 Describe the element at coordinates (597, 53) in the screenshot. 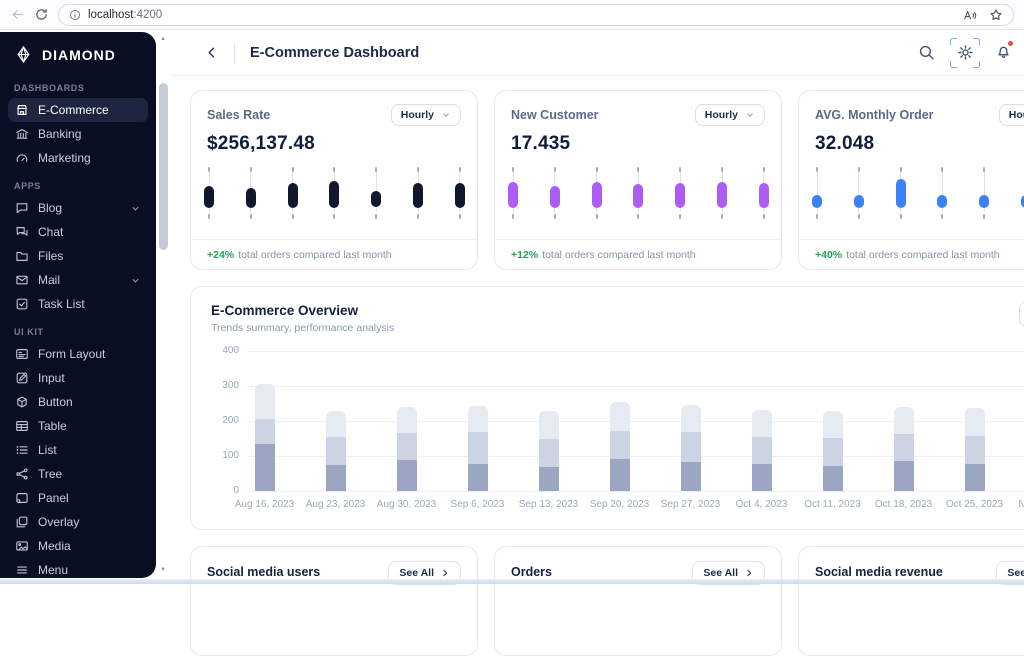

I see `page-header: E-Commerce Dashboard` at that location.